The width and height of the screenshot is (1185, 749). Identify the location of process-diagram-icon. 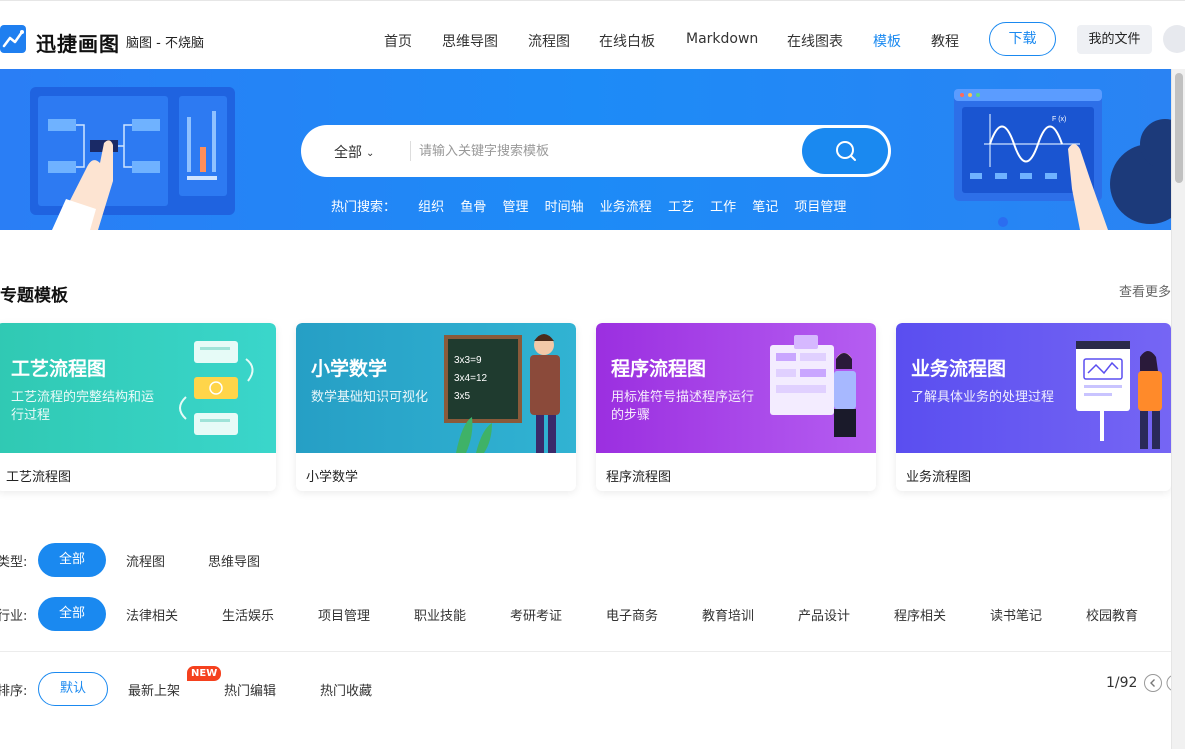
(216, 388).